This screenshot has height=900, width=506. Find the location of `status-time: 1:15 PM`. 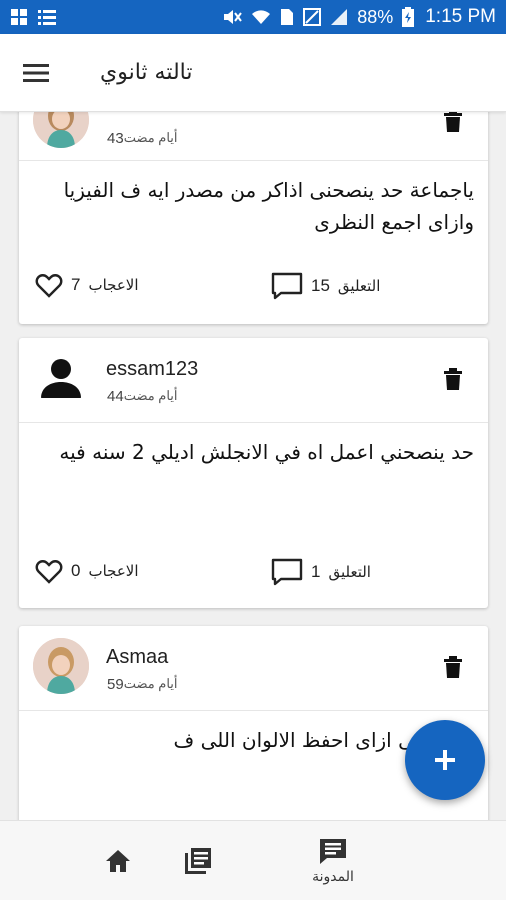

status-time: 1:15 PM is located at coordinates (460, 16).